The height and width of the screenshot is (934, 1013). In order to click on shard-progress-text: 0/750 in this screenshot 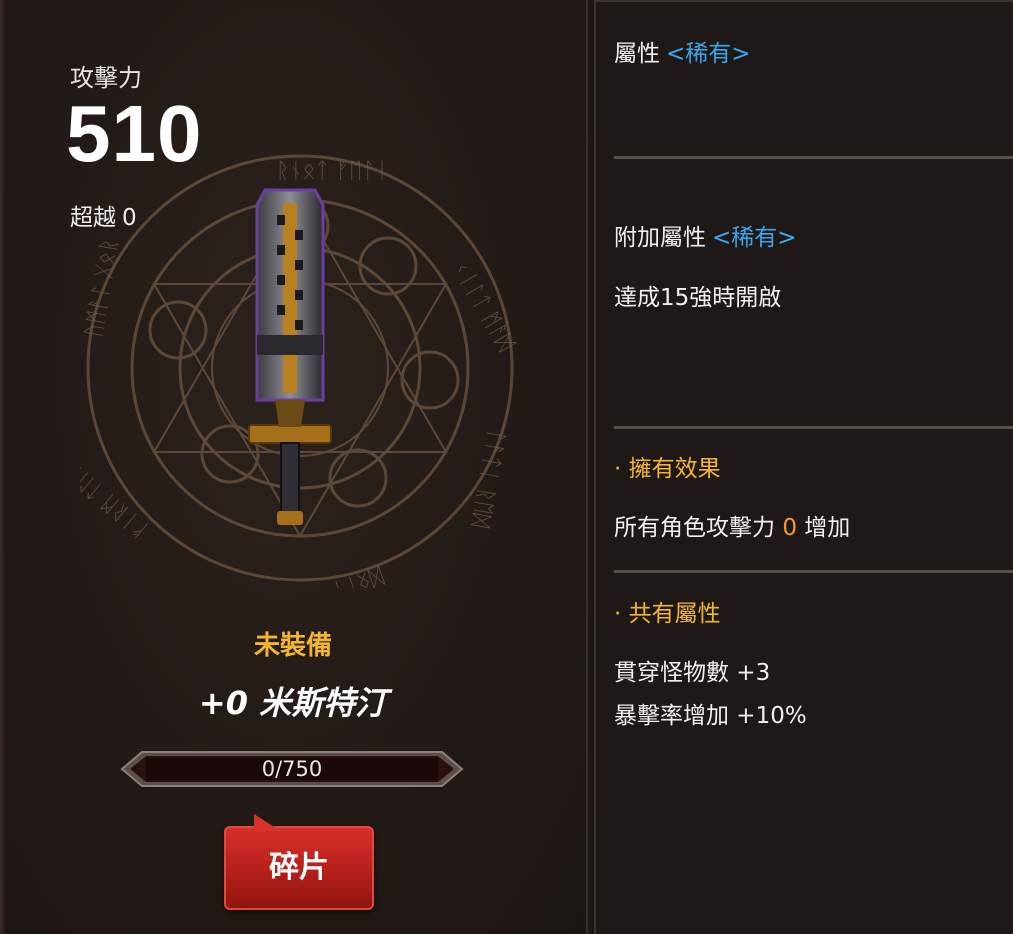, I will do `click(292, 769)`.